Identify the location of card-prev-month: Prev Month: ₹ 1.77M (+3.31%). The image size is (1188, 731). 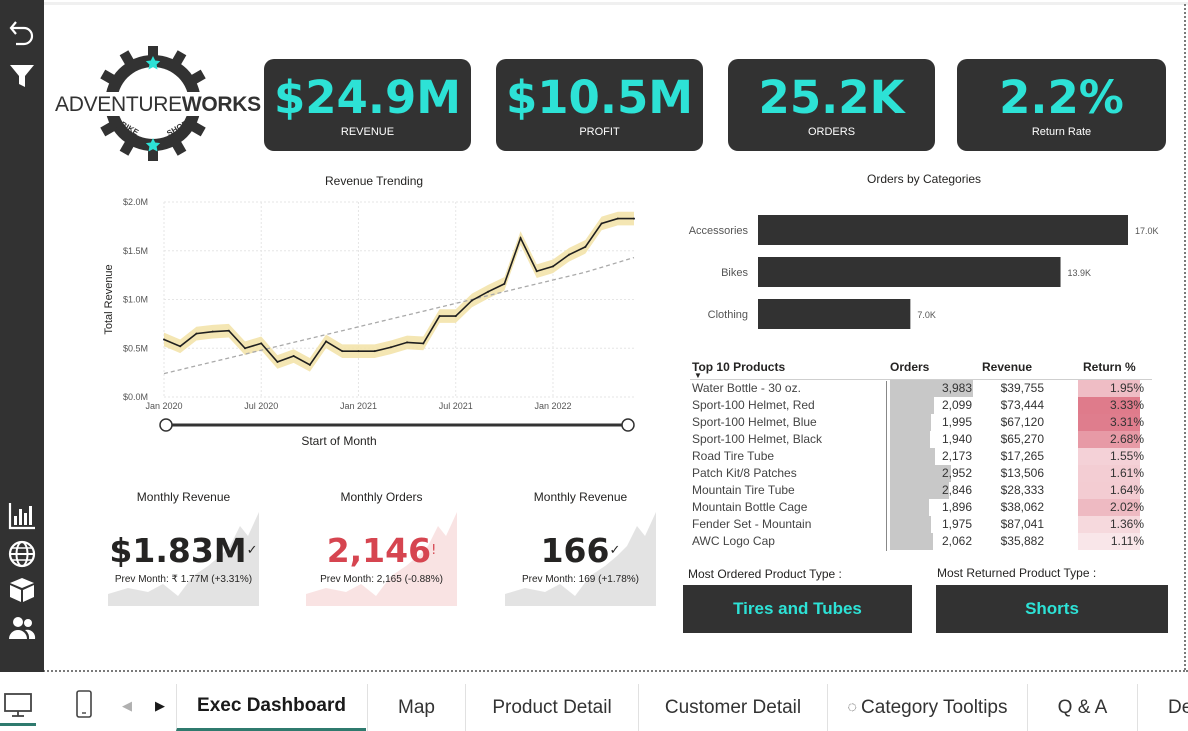
(183, 579).